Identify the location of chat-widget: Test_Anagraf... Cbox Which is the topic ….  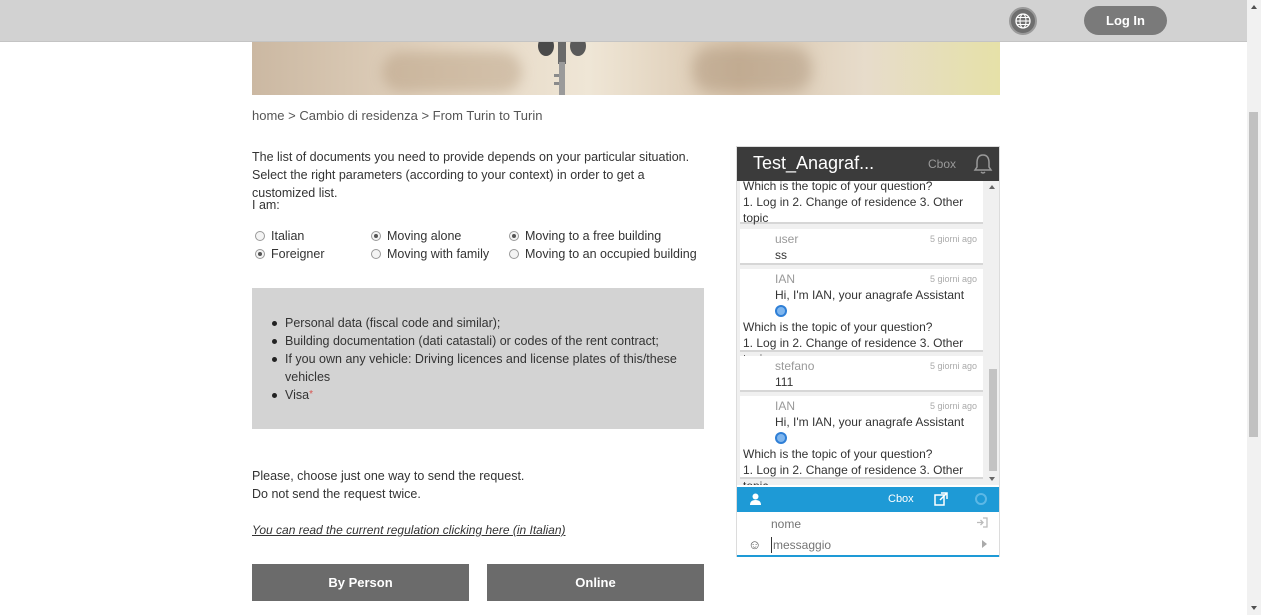
(868, 351).